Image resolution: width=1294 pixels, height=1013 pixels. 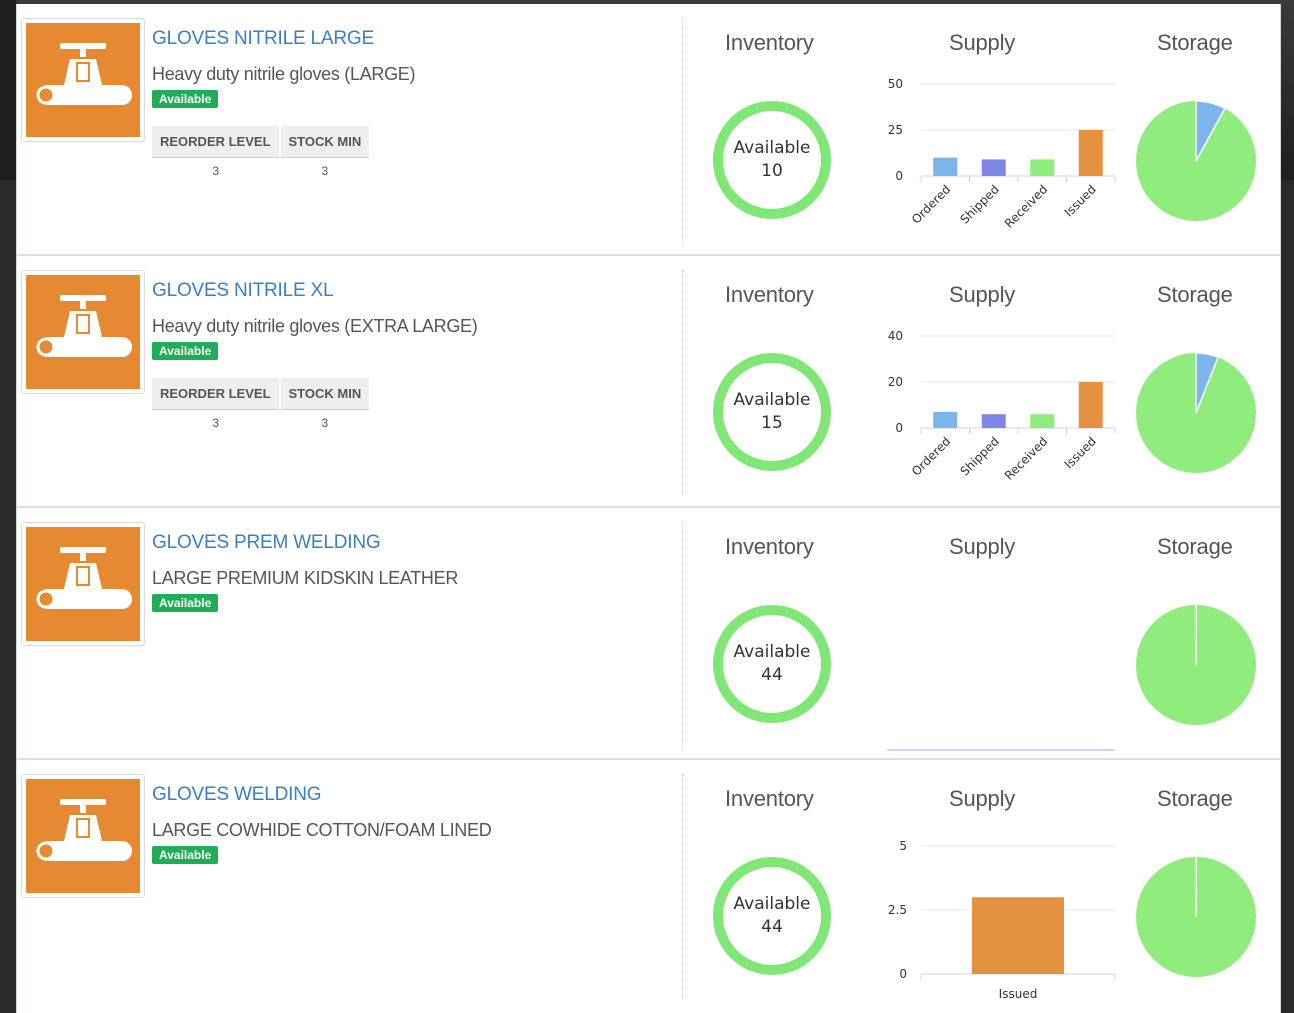 I want to click on background-left, so click(x=8, y=90).